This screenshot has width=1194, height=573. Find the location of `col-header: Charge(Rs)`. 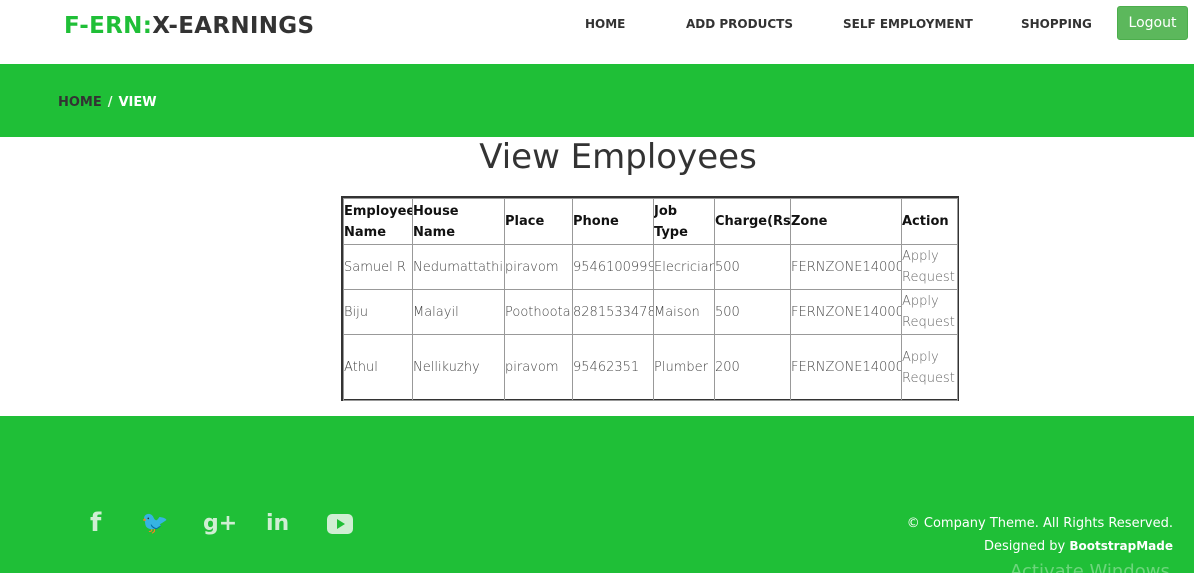

col-header: Charge(Rs) is located at coordinates (752, 221).